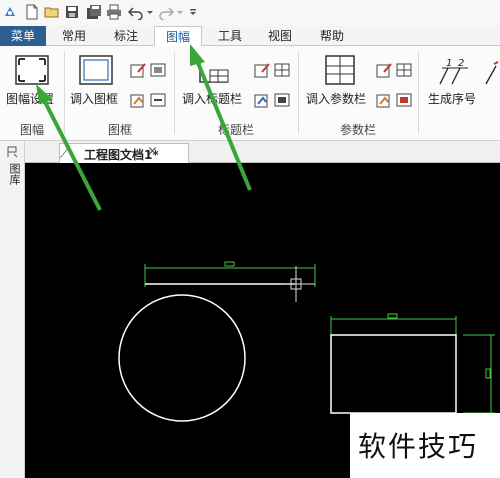  Describe the element at coordinates (23, 36) in the screenshot. I see `tab-menu: 菜单` at that location.